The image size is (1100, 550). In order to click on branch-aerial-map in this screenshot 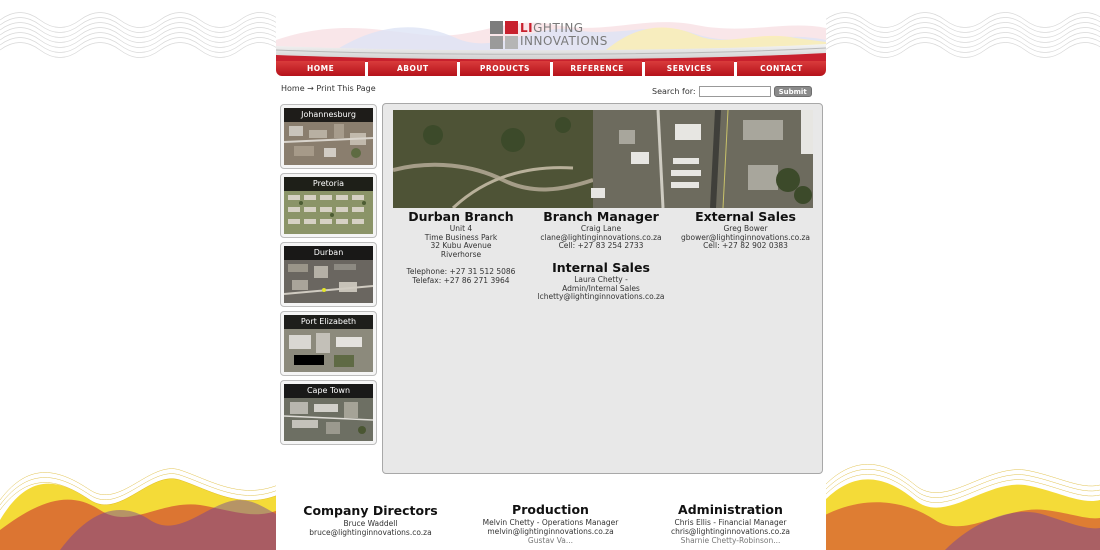, I will do `click(603, 159)`.